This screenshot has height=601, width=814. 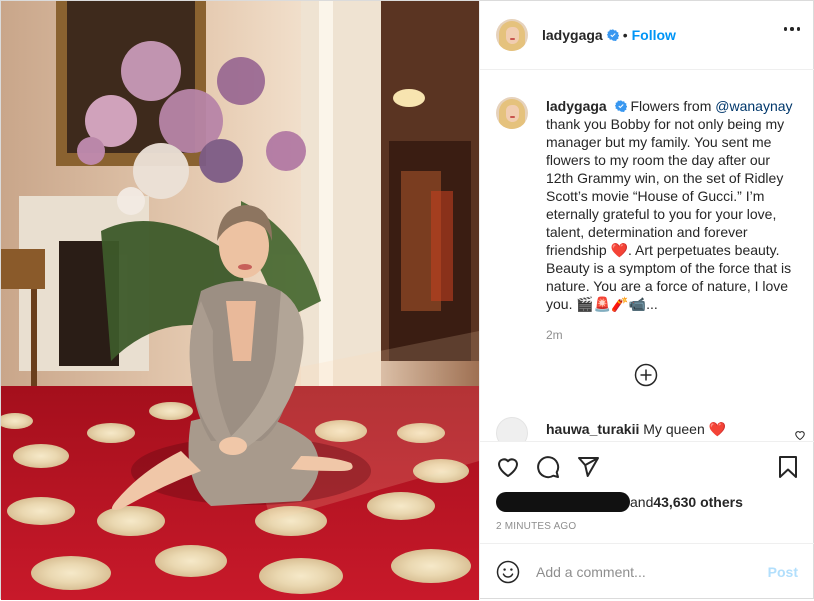 I want to click on action-icons, so click(x=548, y=467).